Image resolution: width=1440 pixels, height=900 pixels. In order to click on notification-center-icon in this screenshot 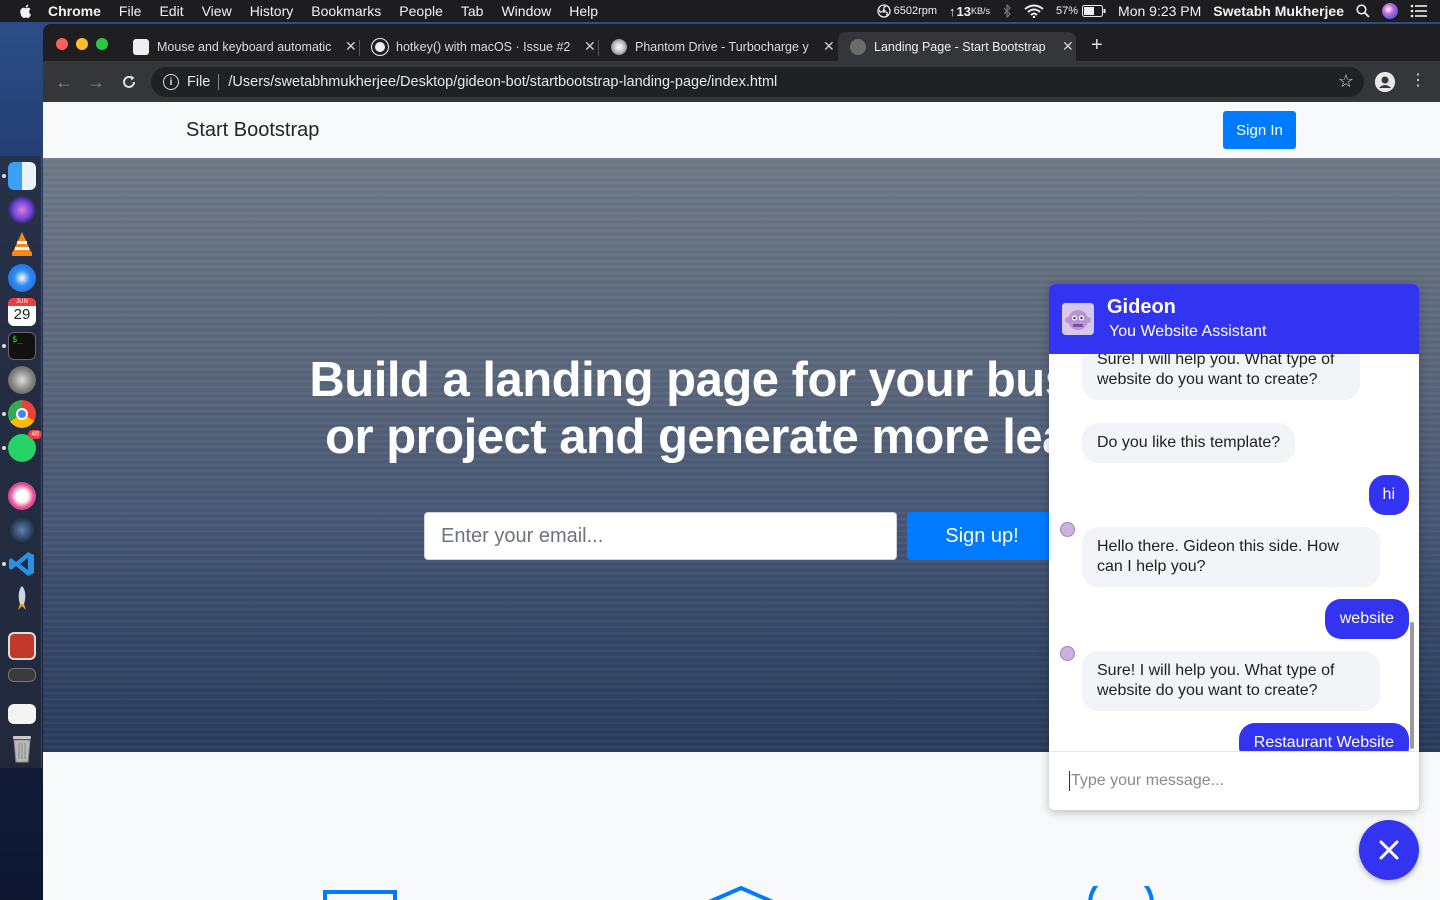, I will do `click(1419, 11)`.